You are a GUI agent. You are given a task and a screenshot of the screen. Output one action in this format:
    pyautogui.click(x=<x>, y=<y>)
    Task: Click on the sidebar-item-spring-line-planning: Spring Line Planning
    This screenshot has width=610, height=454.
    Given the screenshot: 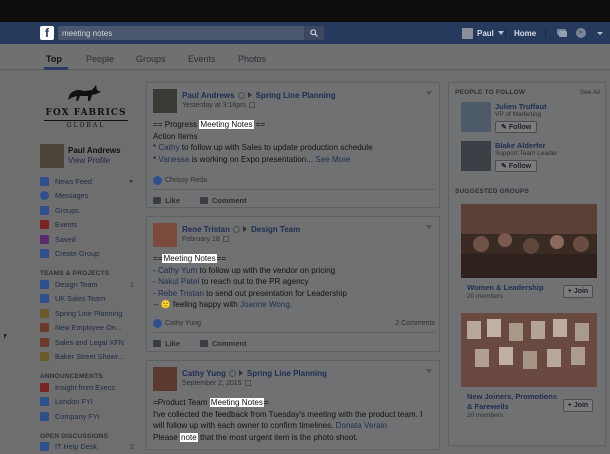 What is the action you would take?
    pyautogui.click(x=90, y=313)
    